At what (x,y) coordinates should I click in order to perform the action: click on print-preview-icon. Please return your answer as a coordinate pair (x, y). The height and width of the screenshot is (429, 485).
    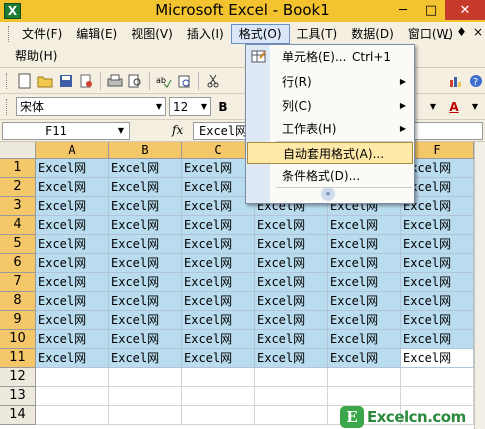
    Looking at the image, I should click on (136, 81).